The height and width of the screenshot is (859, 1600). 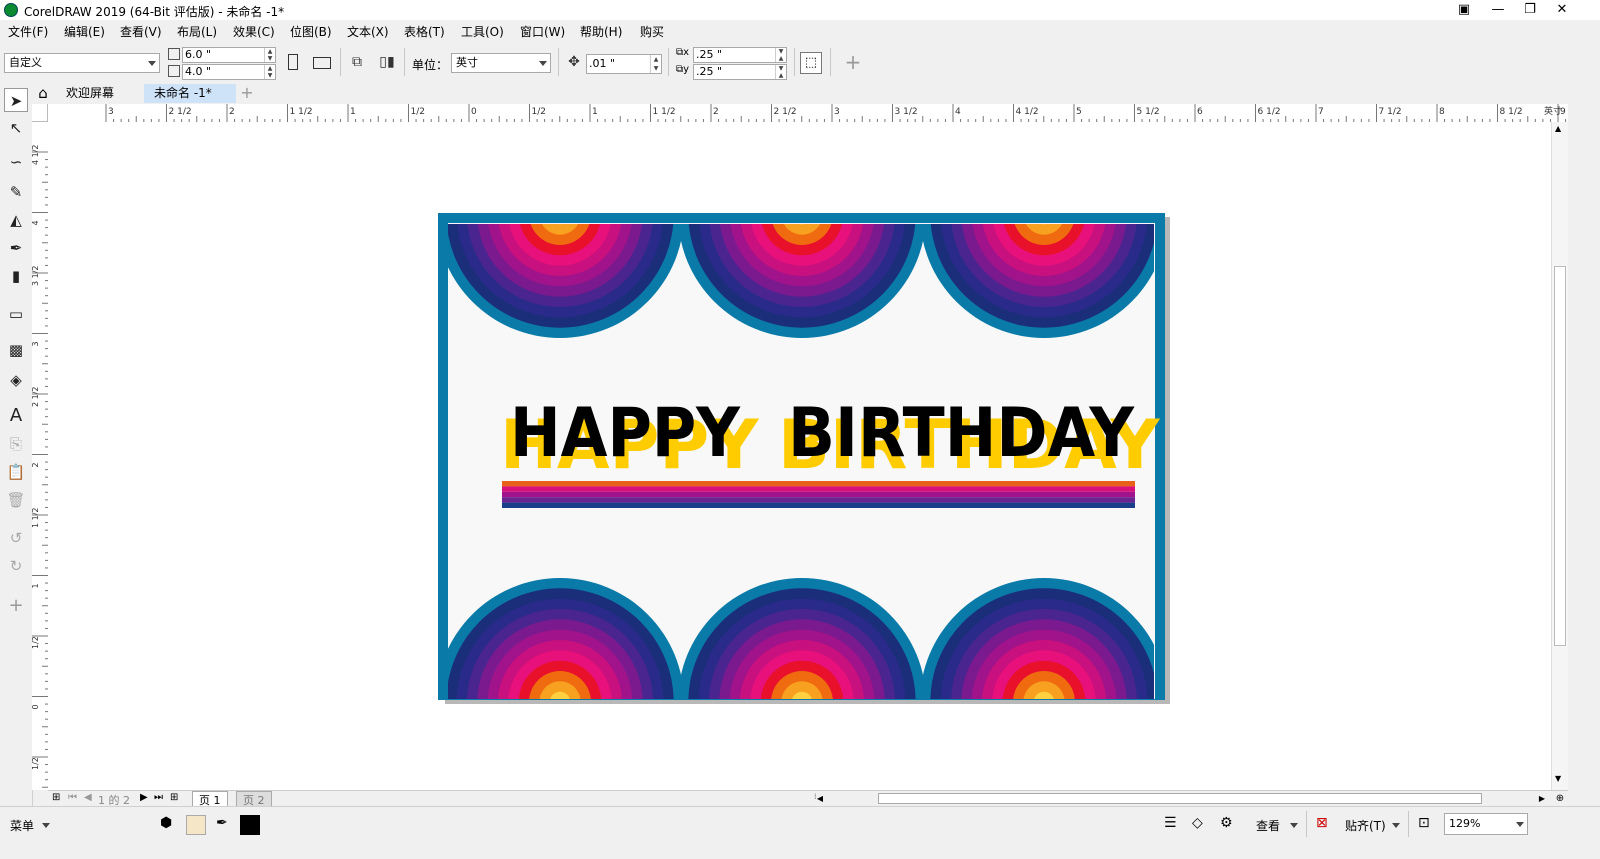 What do you see at coordinates (683, 52) in the screenshot?
I see `duplicate-x-icon: ⧉x` at bounding box center [683, 52].